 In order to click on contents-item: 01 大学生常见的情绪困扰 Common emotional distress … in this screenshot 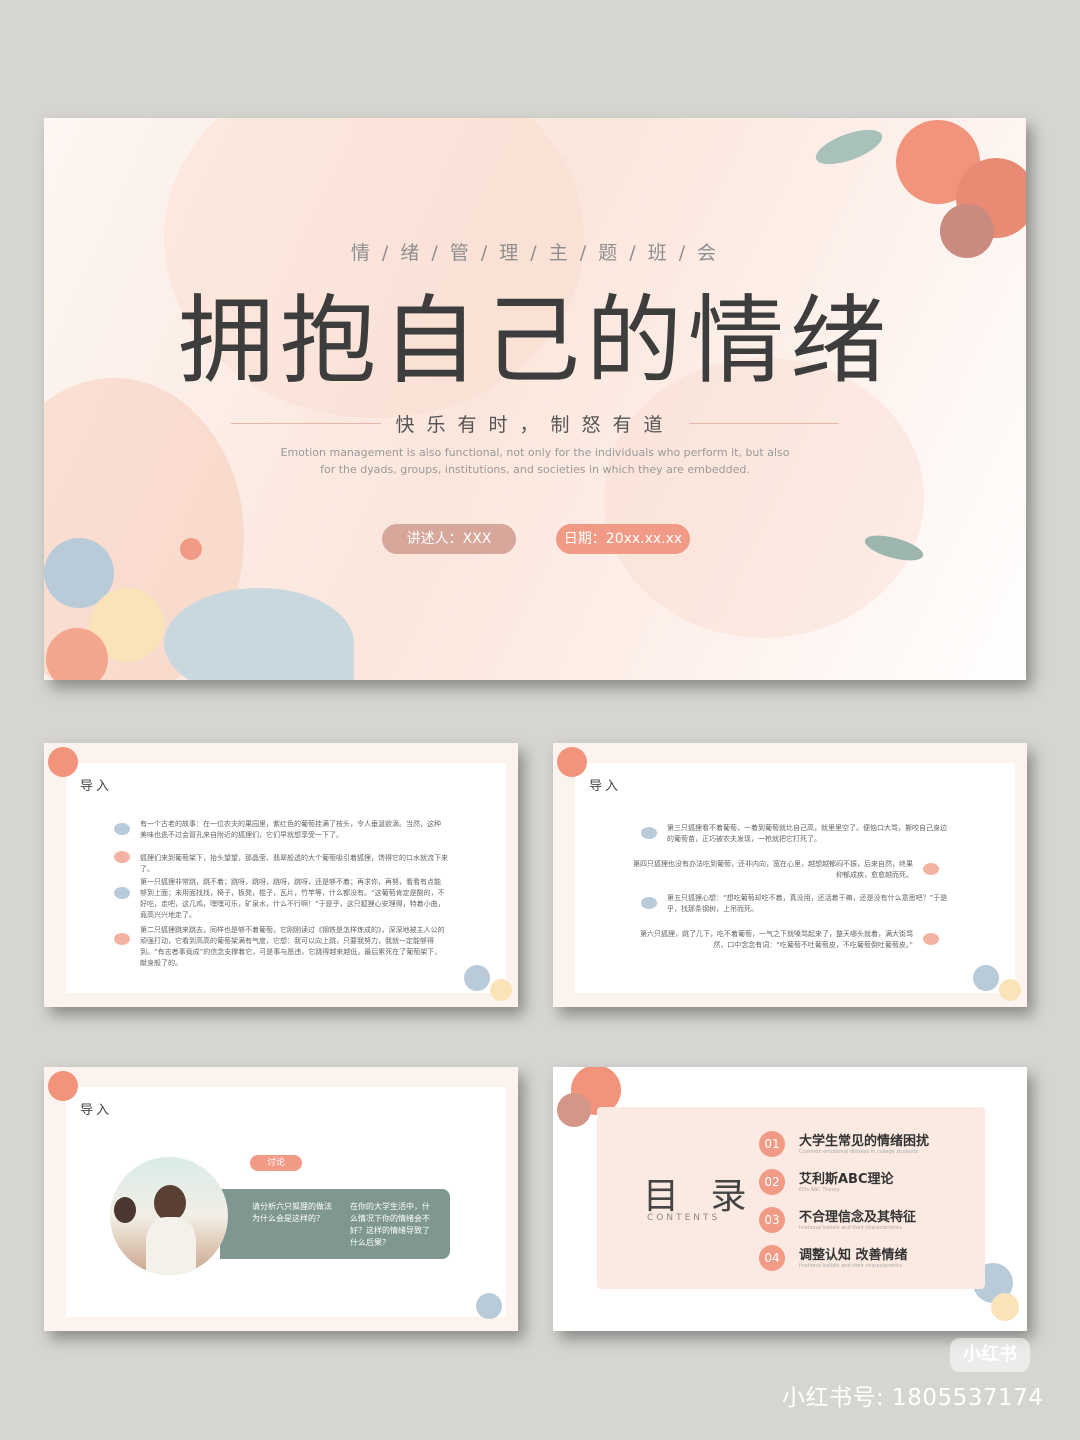, I will do `click(869, 1146)`.